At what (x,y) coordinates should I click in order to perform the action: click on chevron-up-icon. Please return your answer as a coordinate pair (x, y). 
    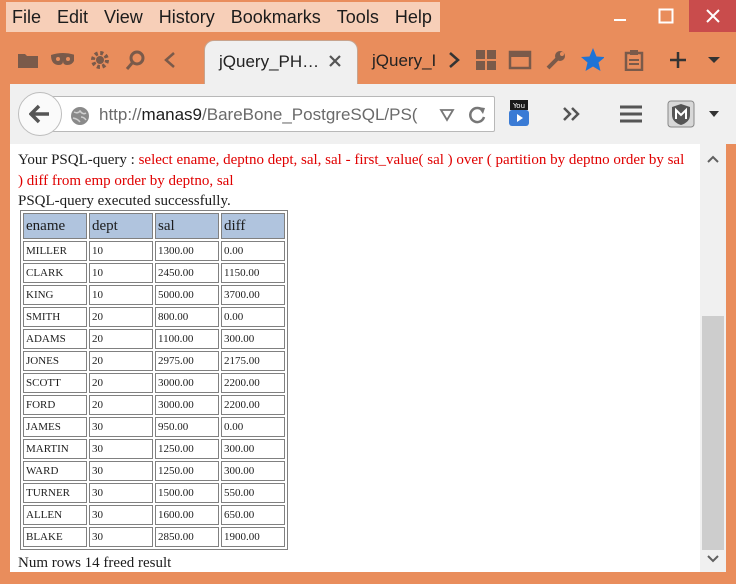
    Looking at the image, I should click on (713, 159).